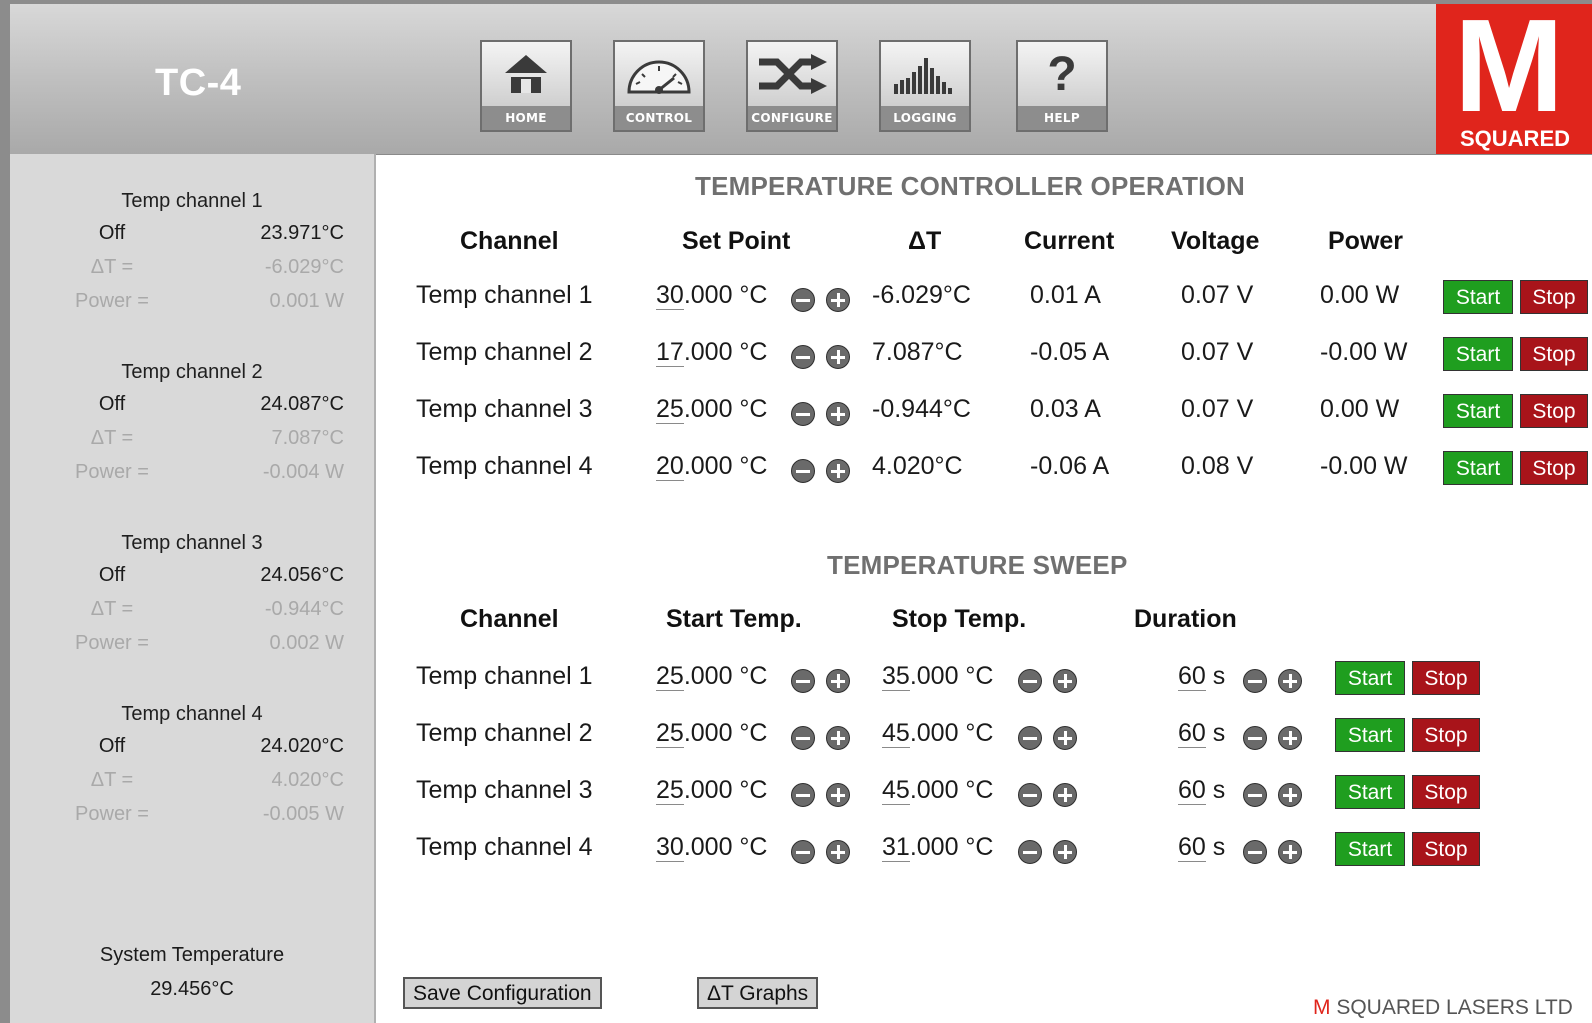 The height and width of the screenshot is (1023, 1592). What do you see at coordinates (711, 352) in the screenshot?
I see `setpoint-input: 17.000 °C` at bounding box center [711, 352].